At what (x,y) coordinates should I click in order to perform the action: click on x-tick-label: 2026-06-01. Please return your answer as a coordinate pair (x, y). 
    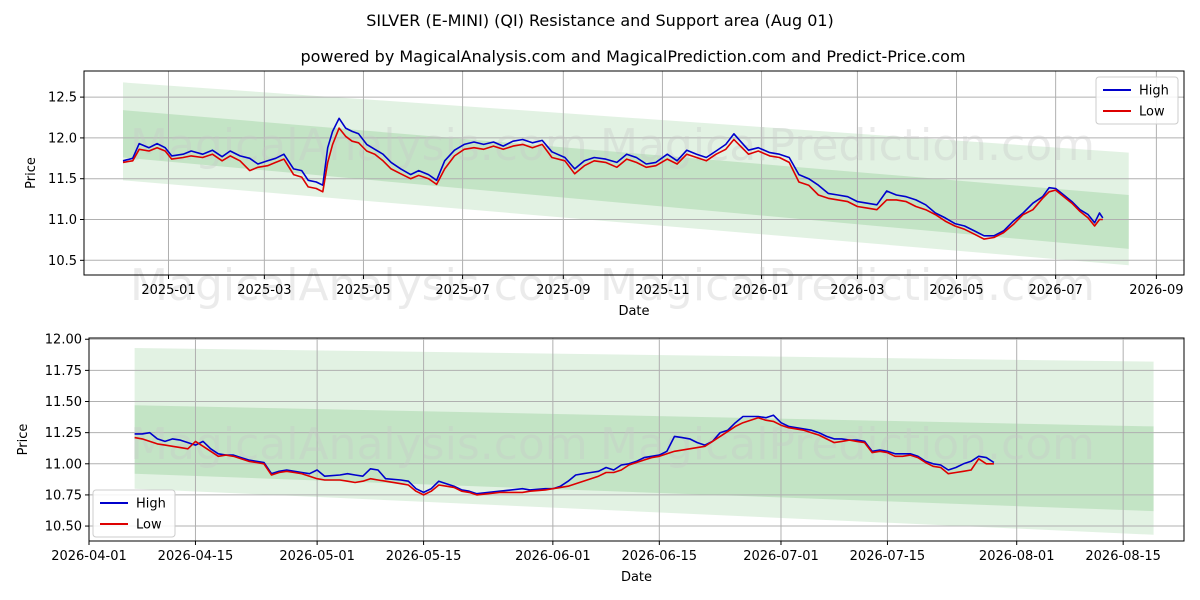
    Looking at the image, I should click on (553, 556).